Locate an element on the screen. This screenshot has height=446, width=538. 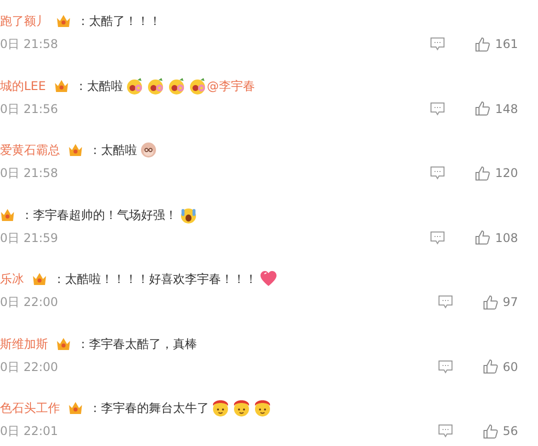
comment-text: ：李宇春的舞台太牛了 is located at coordinates (149, 408).